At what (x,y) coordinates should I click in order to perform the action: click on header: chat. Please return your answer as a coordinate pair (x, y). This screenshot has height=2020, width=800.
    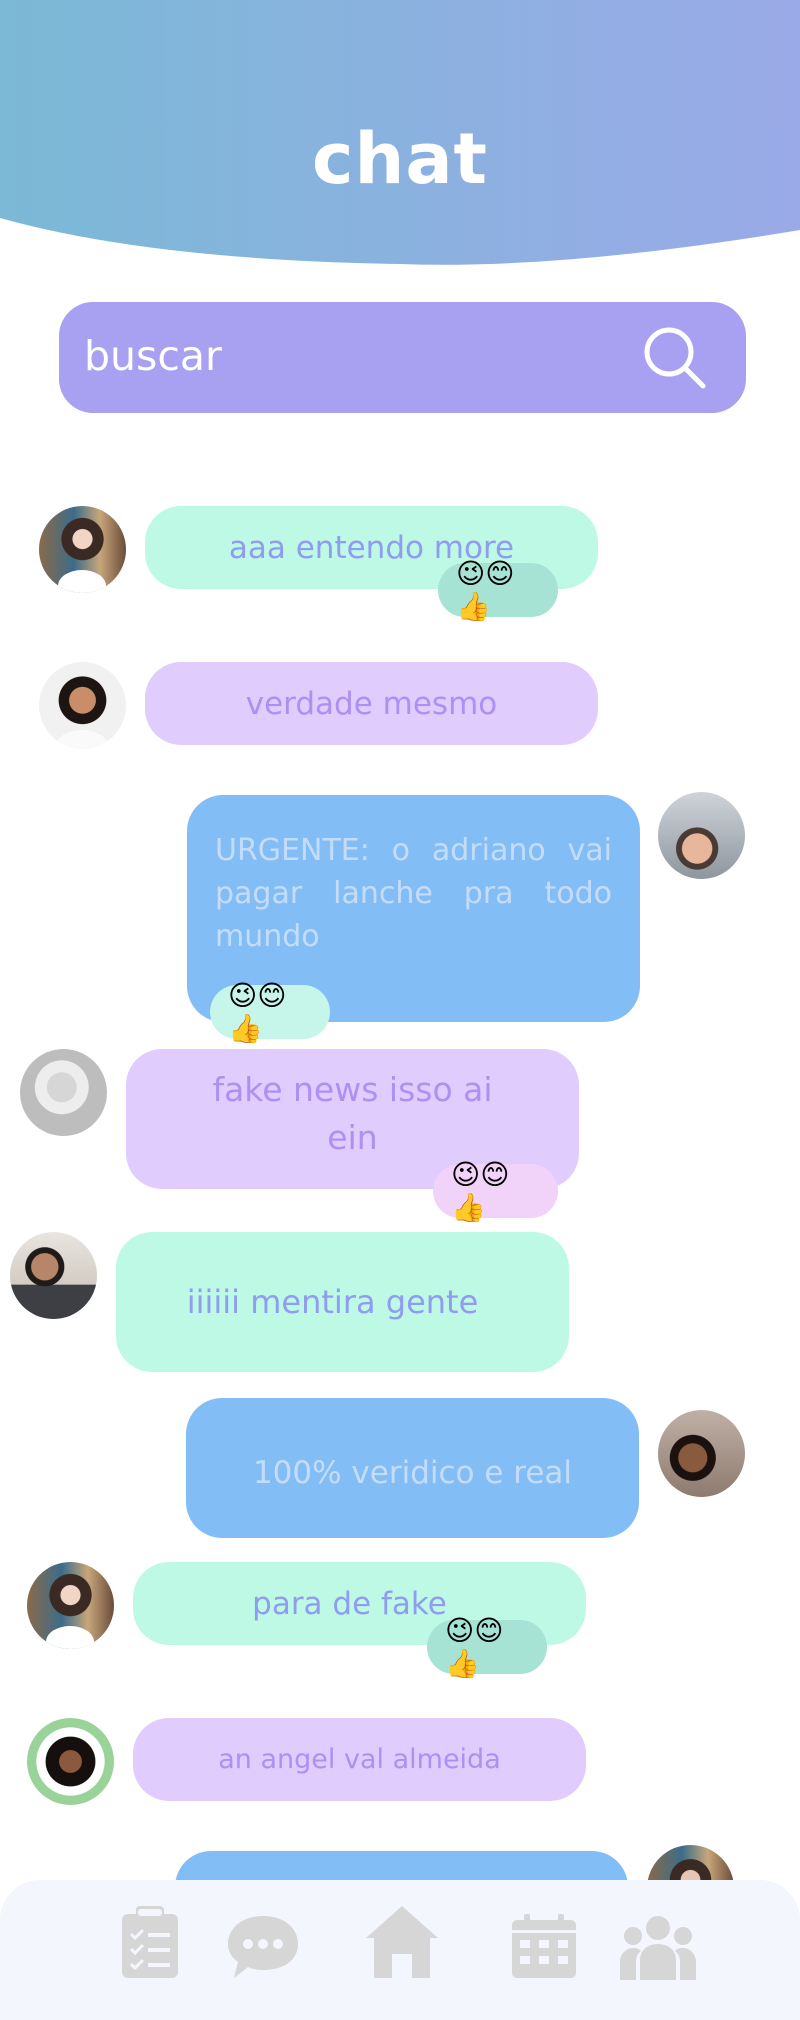
    Looking at the image, I should click on (400, 135).